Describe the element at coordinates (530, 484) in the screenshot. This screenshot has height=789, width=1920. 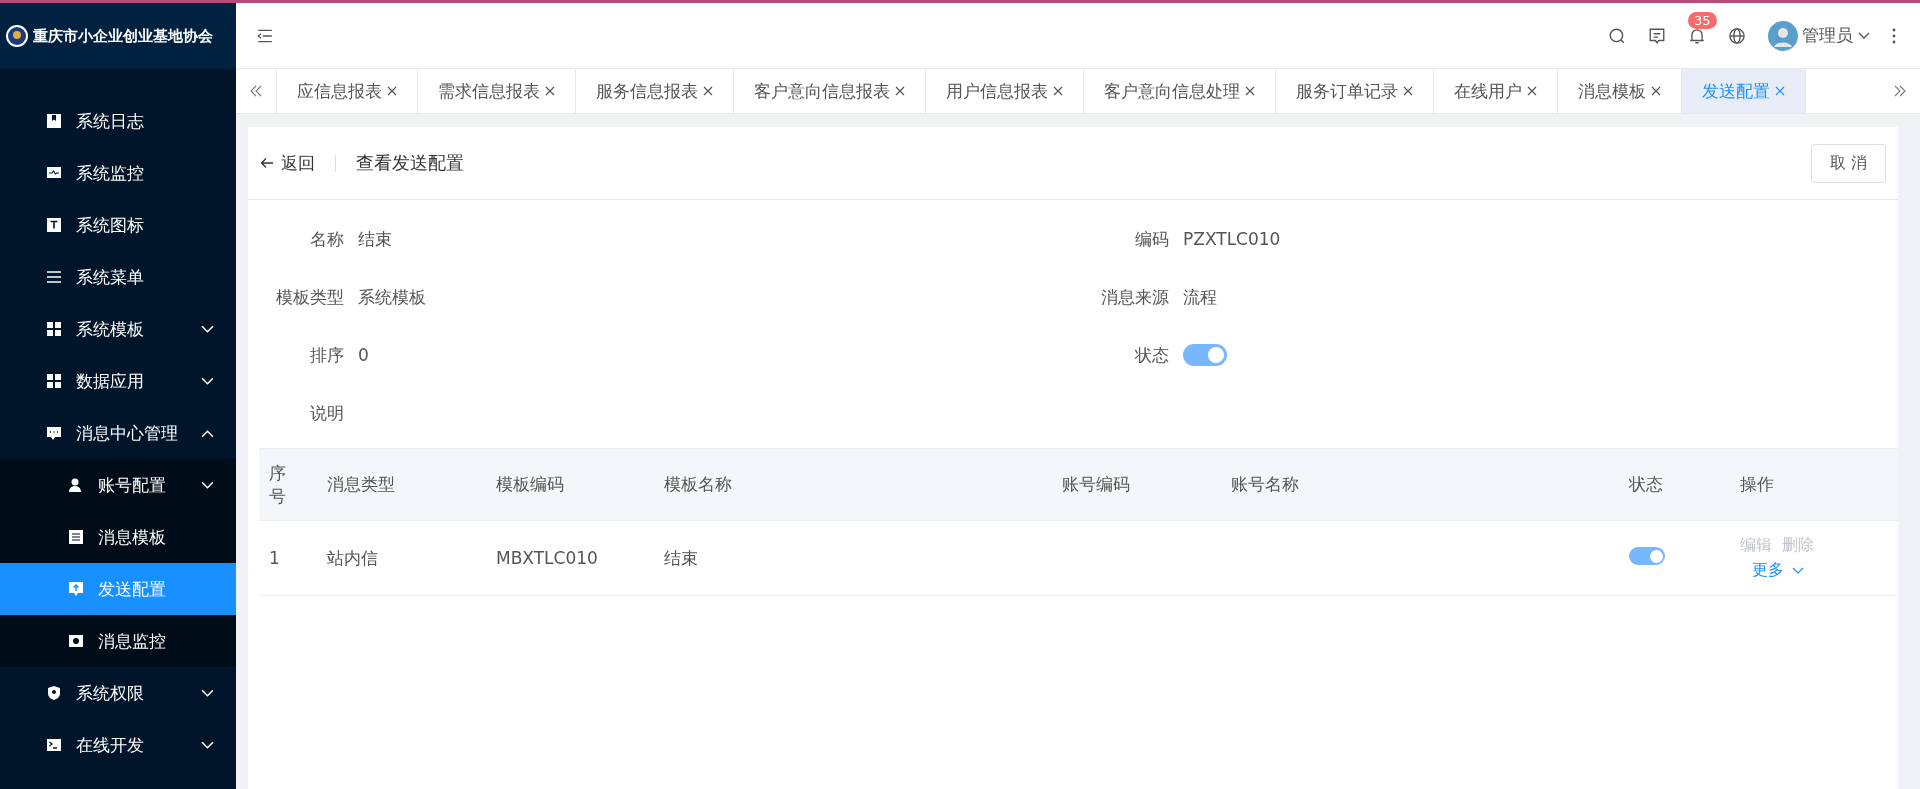
I see `column-header: 模板编码` at that location.